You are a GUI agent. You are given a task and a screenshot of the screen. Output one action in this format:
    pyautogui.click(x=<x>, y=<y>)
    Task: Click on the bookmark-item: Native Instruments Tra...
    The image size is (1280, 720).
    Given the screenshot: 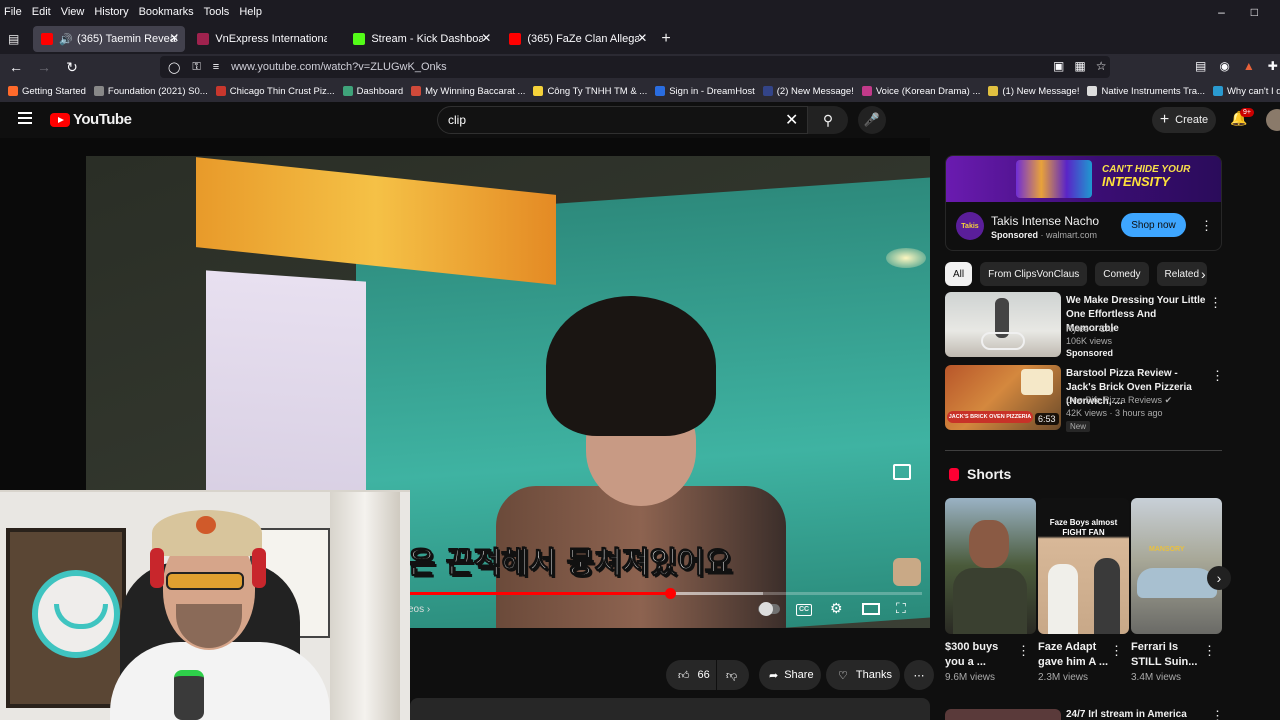 What is the action you would take?
    pyautogui.click(x=1146, y=91)
    